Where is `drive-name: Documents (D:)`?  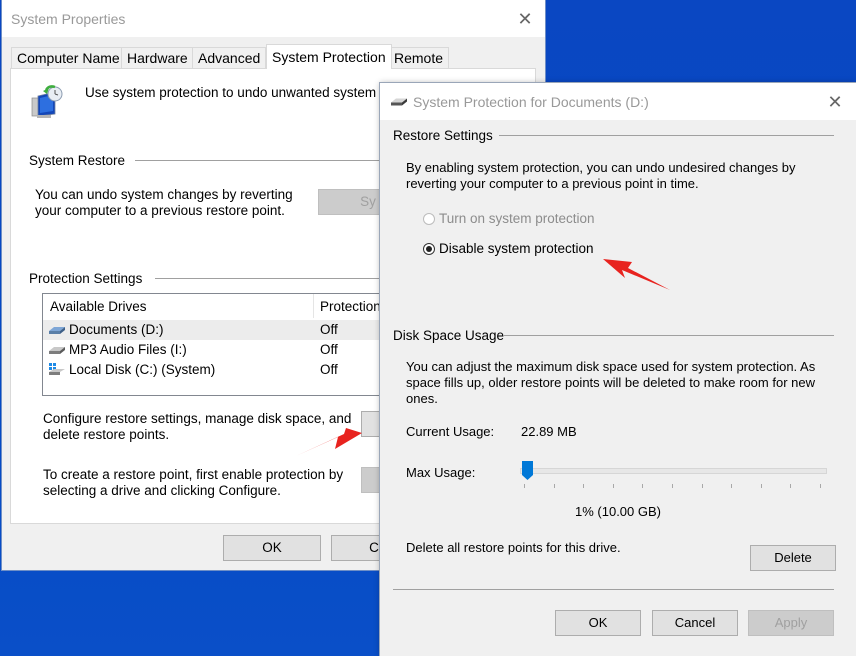 drive-name: Documents (D:) is located at coordinates (116, 329).